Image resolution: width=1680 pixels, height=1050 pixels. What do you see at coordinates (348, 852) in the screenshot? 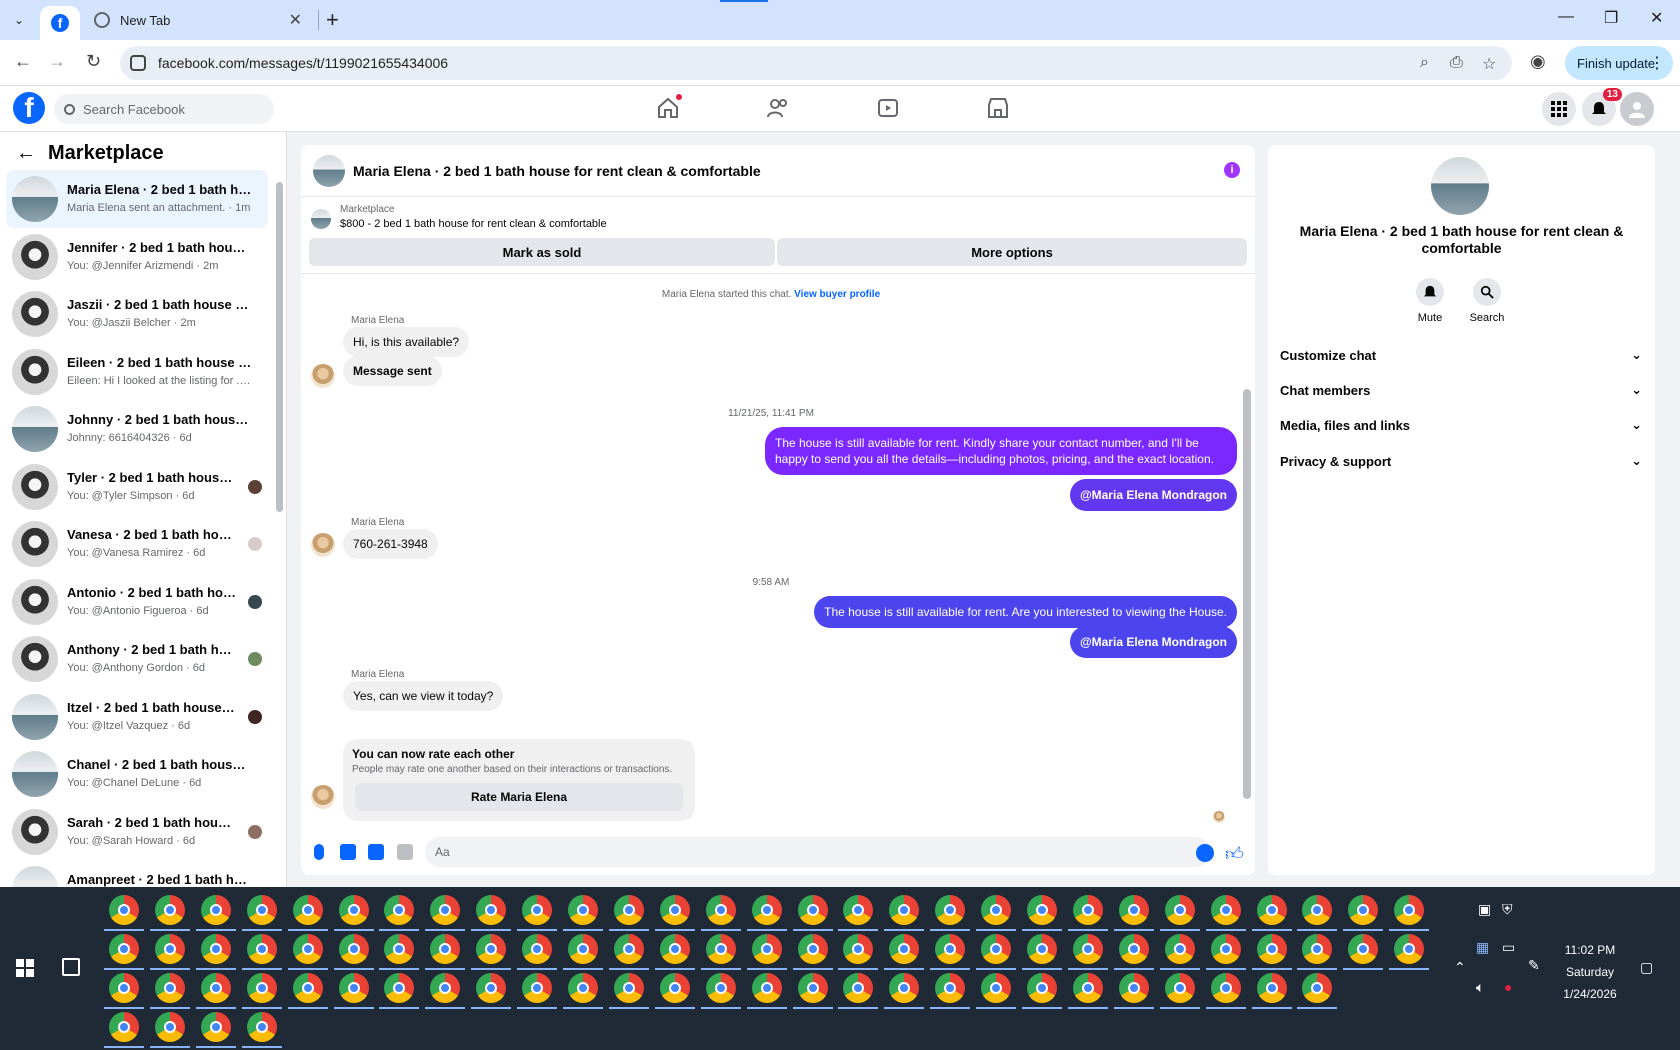
I see `photo-icon` at bounding box center [348, 852].